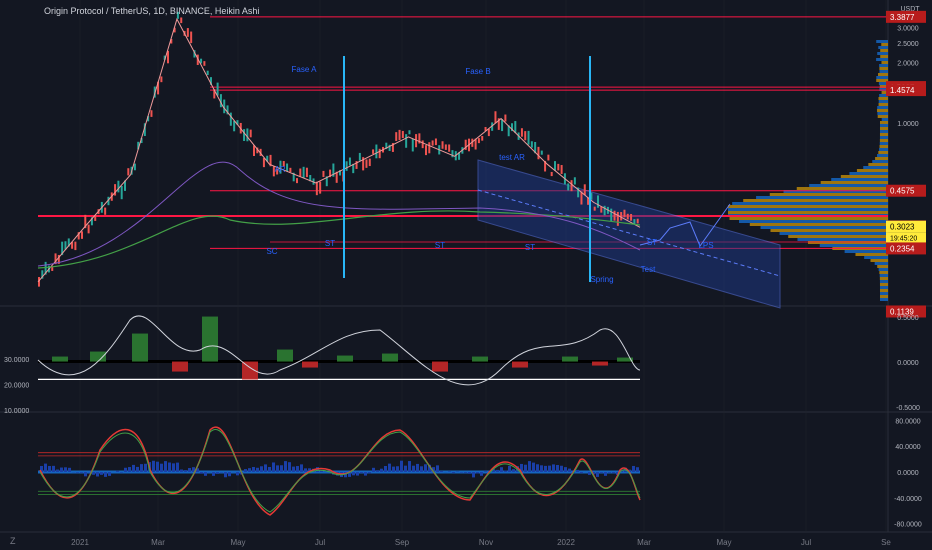 The width and height of the screenshot is (932, 550). Describe the element at coordinates (13, 541) in the screenshot. I see `zoom-icon: Z` at that location.